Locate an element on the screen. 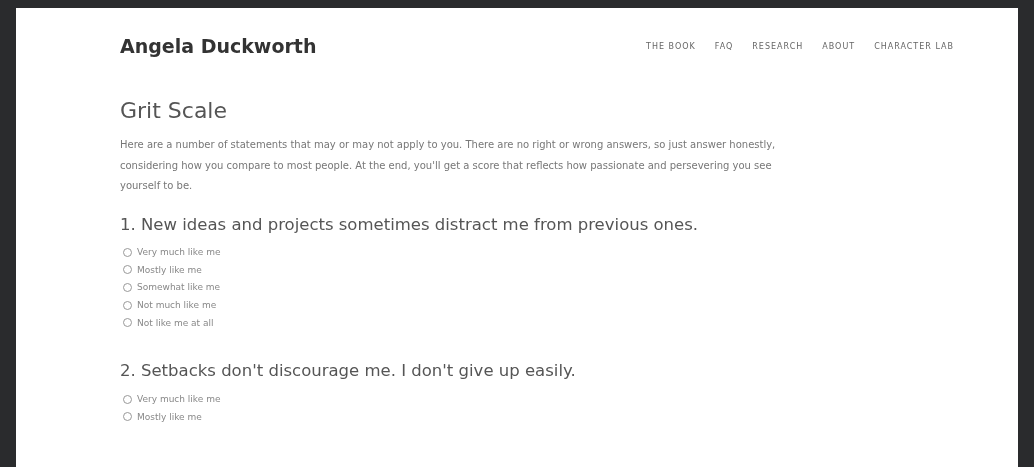 This screenshot has width=1034, height=467. nav-link: FAQ is located at coordinates (724, 46).